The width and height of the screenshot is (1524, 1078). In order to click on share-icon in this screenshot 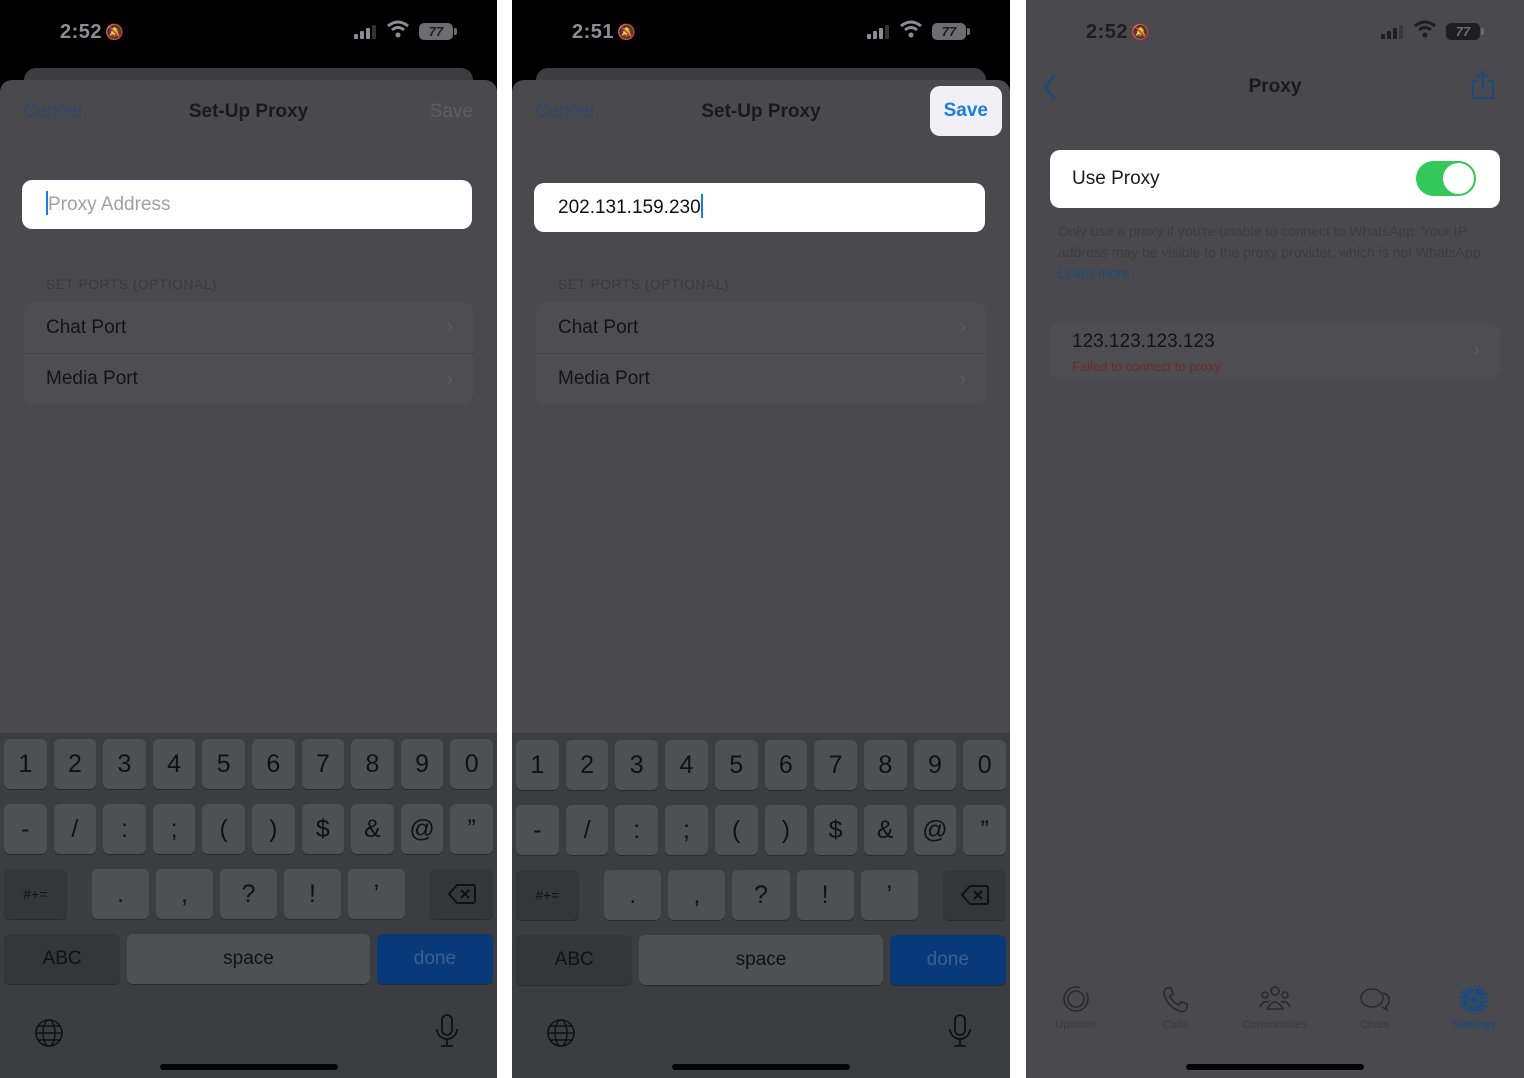, I will do `click(1483, 85)`.